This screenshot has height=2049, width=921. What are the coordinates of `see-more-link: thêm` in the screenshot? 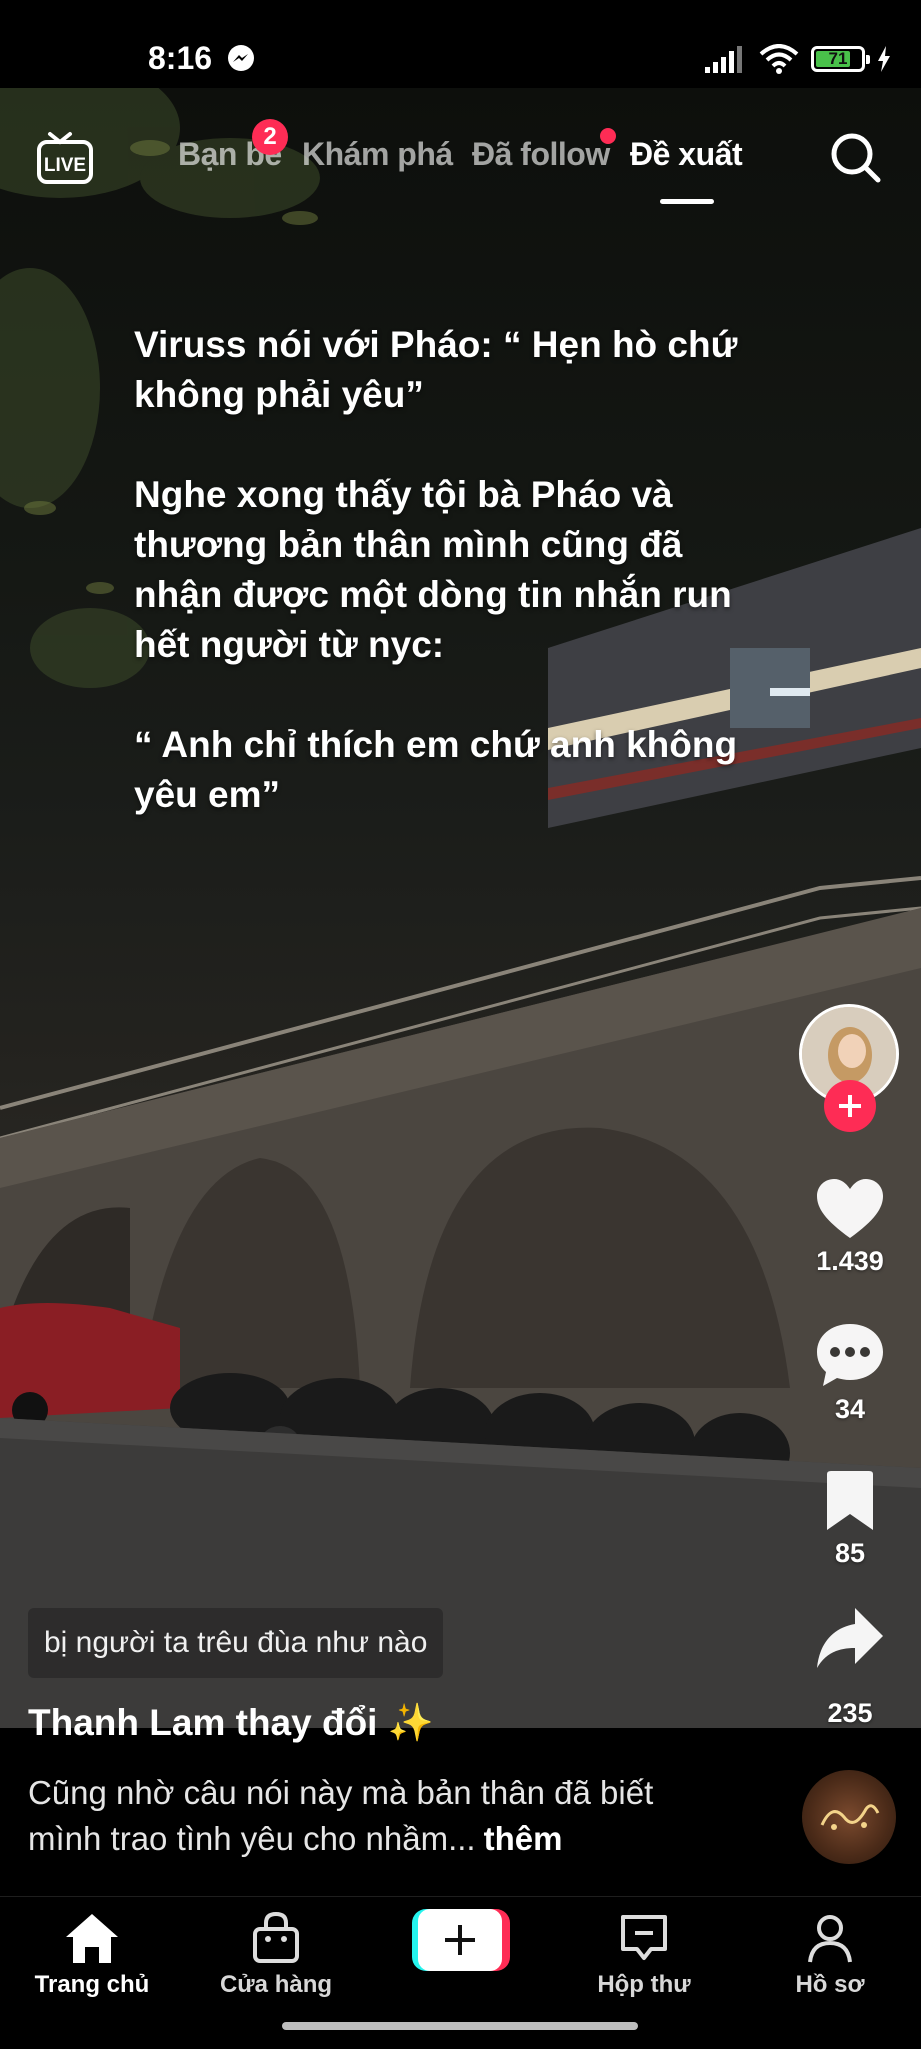 It's located at (523, 1838).